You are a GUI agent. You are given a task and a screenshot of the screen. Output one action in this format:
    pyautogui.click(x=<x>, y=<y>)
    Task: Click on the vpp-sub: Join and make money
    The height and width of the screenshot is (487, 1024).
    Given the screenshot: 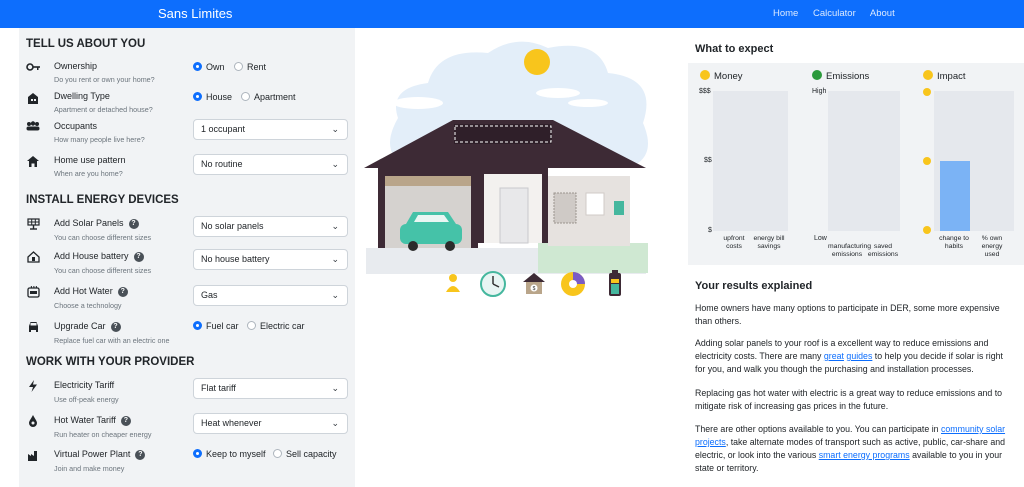 What is the action you would take?
    pyautogui.click(x=89, y=468)
    